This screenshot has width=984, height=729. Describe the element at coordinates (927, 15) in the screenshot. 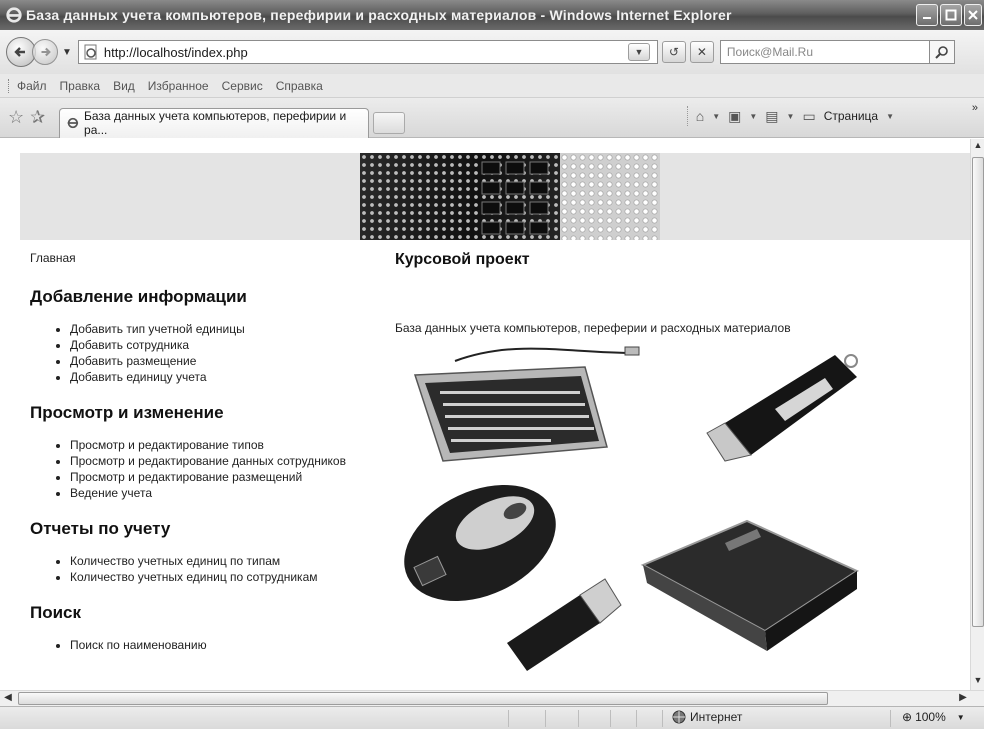

I see `minimize-button` at that location.